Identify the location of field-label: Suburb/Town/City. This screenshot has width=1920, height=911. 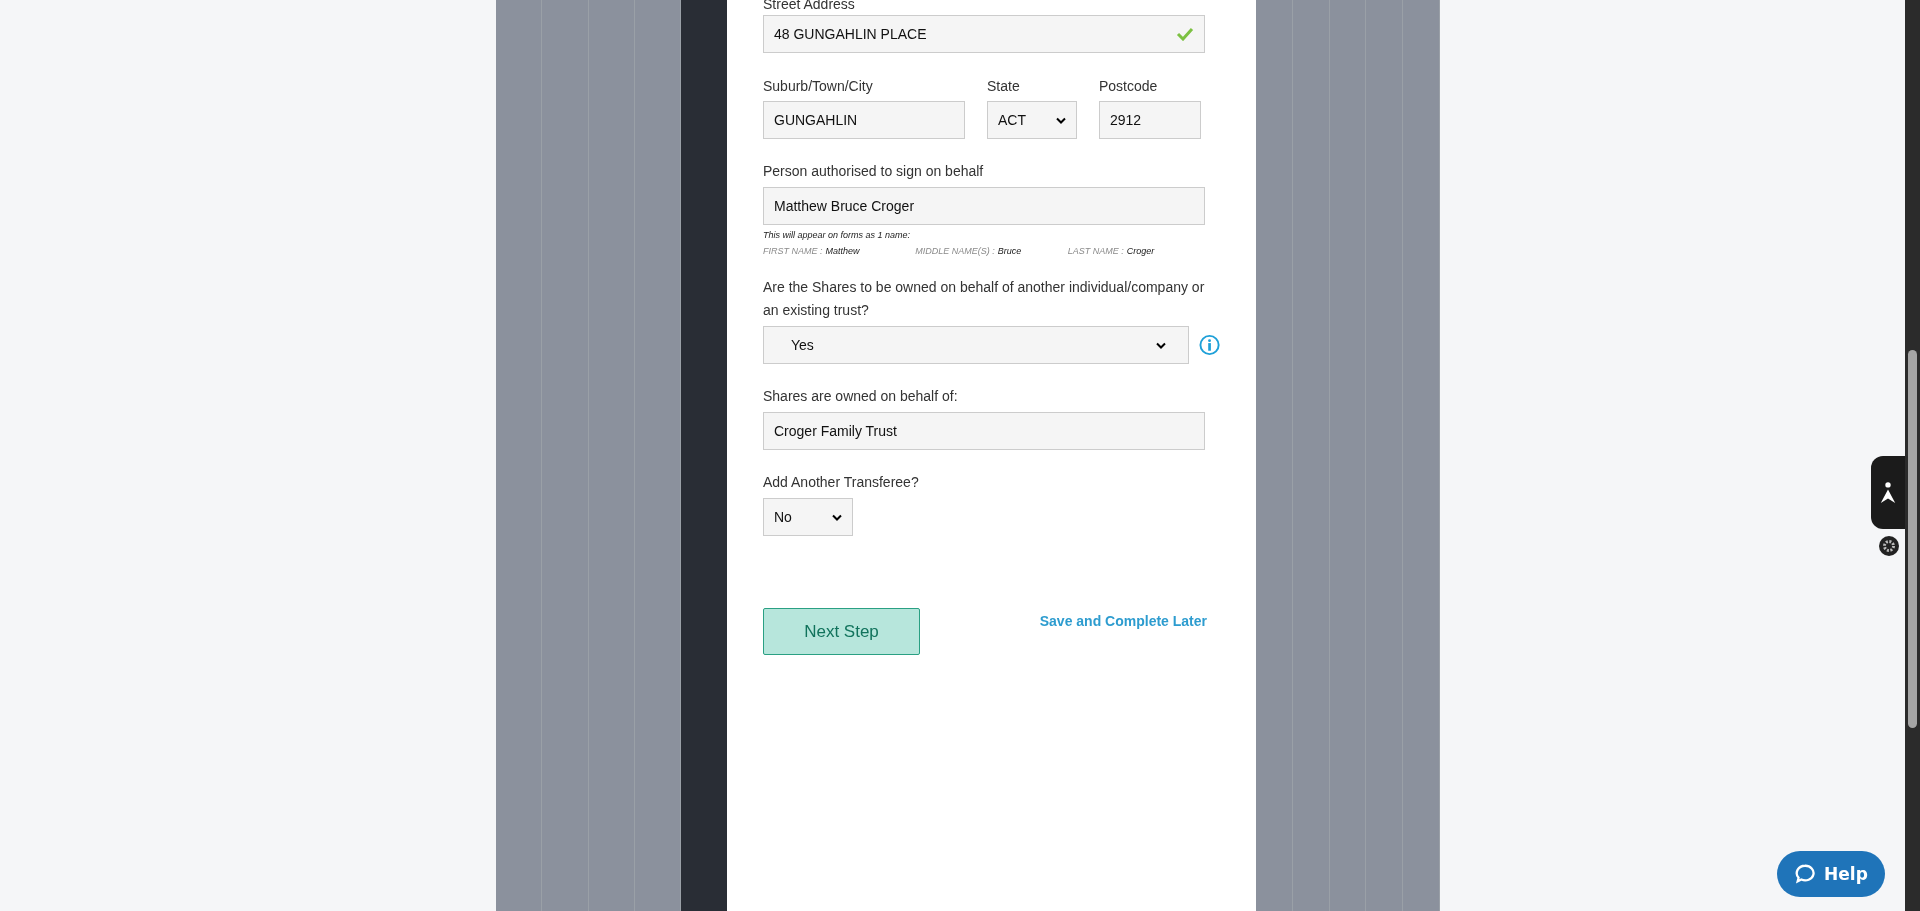
(818, 86).